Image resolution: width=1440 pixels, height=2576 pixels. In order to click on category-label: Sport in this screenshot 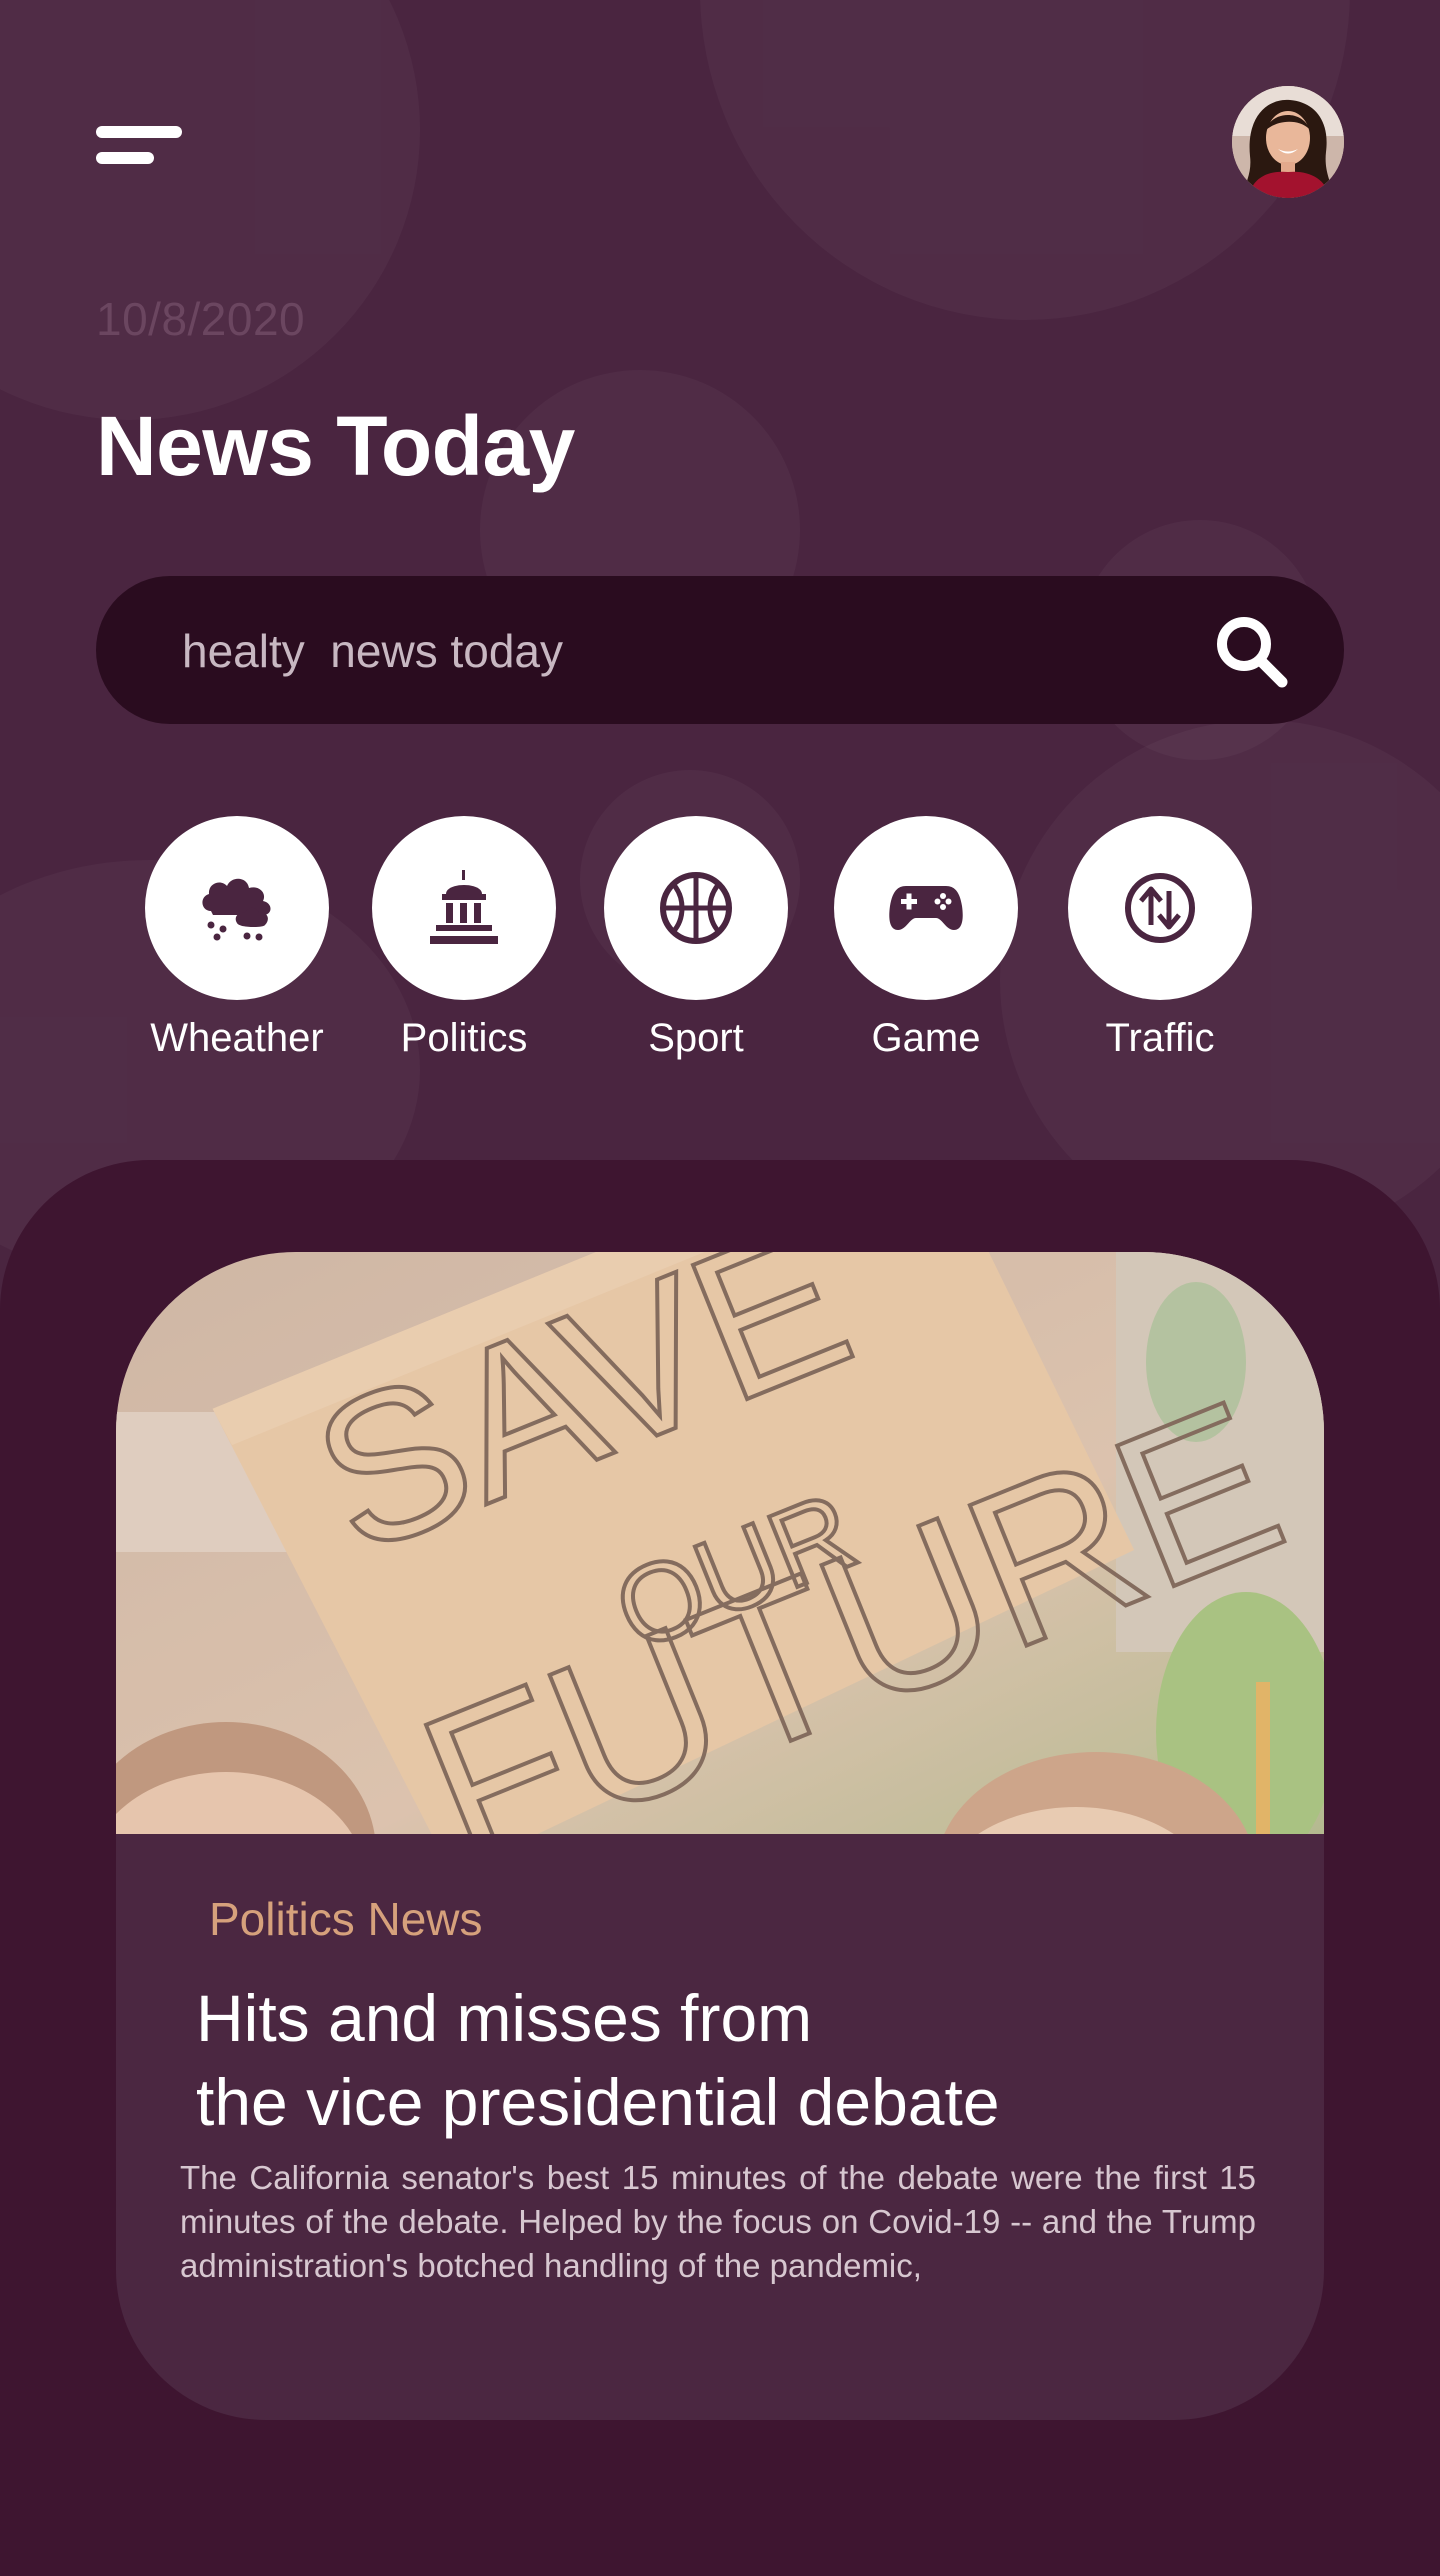, I will do `click(696, 1038)`.